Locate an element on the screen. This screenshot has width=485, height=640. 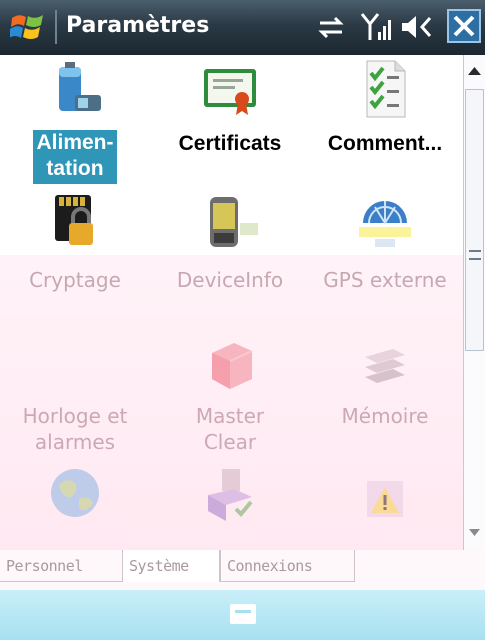
close-button is located at coordinates (464, 26).